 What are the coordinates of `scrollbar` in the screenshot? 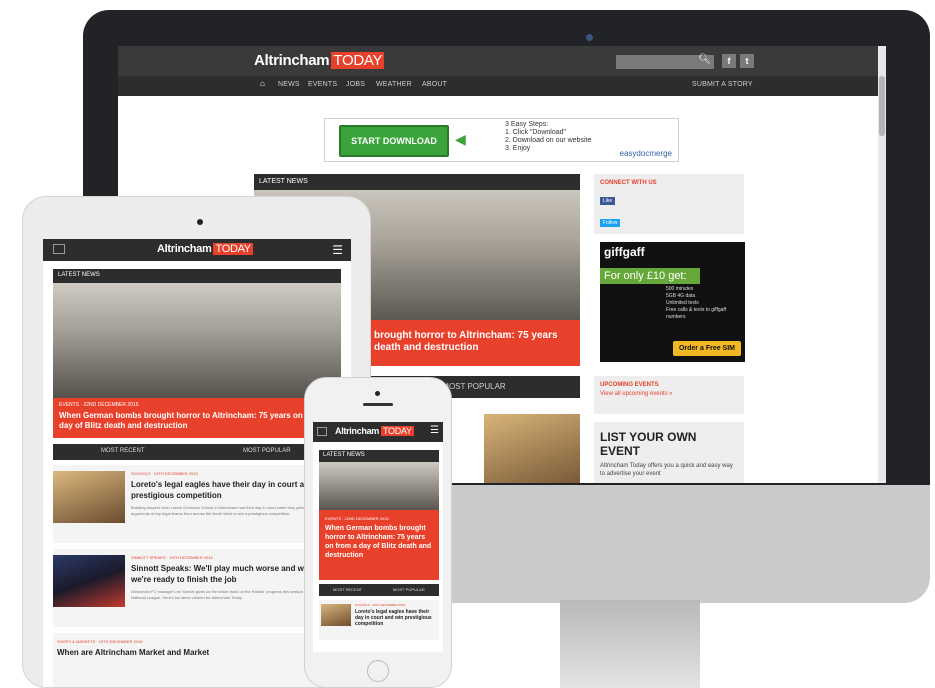 It's located at (882, 264).